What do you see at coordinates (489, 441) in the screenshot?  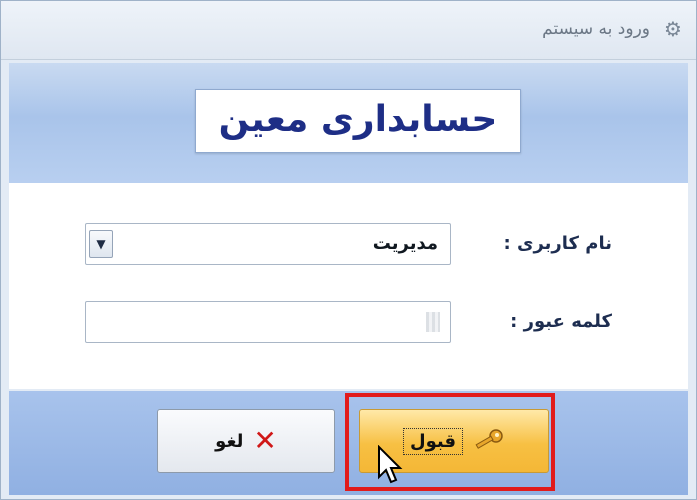 I see `key-icon` at bounding box center [489, 441].